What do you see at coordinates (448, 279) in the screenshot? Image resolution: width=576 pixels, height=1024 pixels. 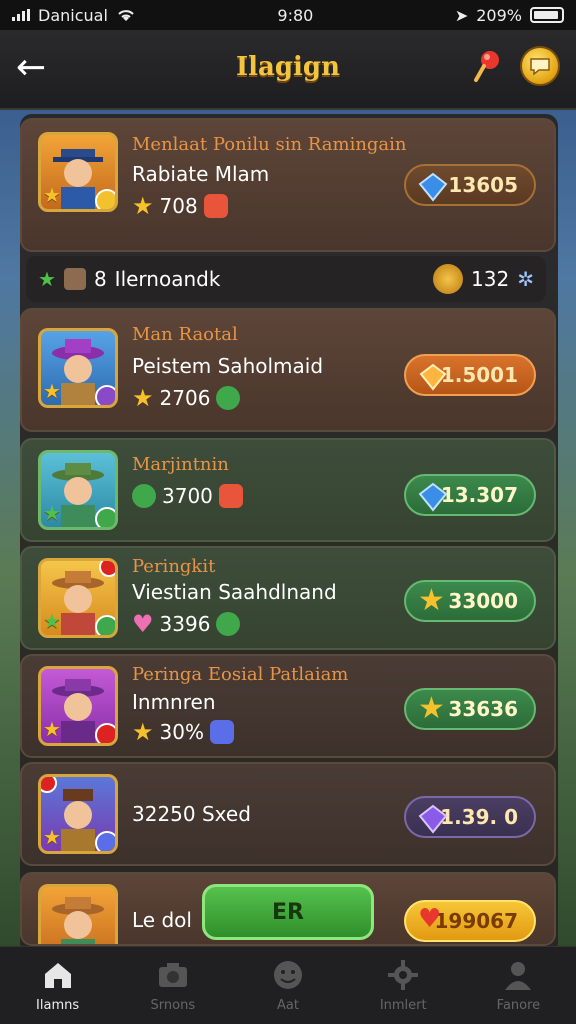 I see `coin-icon` at bounding box center [448, 279].